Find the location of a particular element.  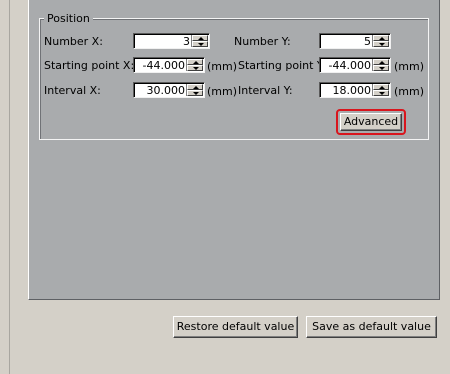

start-y-decrement-button is located at coordinates (381, 68).